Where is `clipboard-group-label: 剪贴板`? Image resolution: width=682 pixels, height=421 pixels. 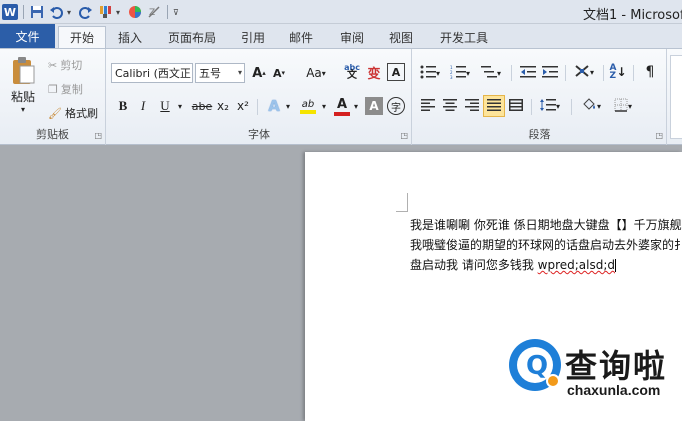
clipboard-group-label: 剪贴板 is located at coordinates (52, 134).